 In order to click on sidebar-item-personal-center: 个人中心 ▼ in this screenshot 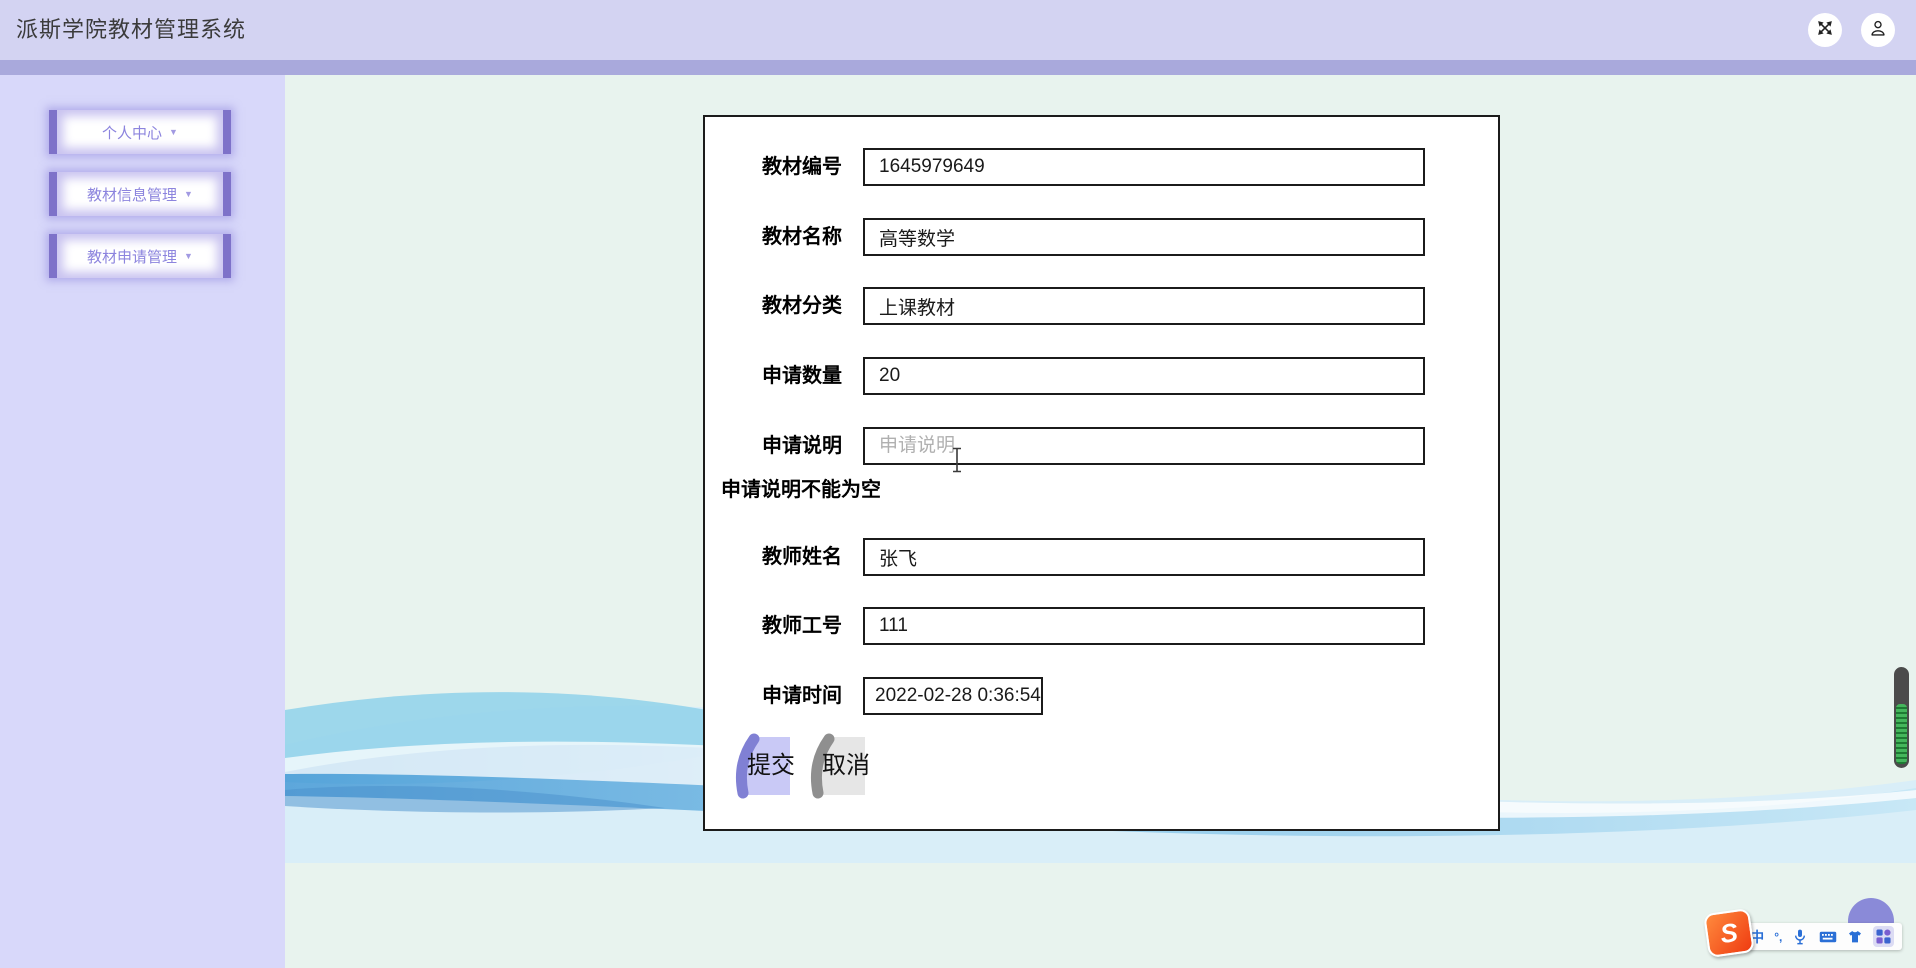, I will do `click(140, 132)`.